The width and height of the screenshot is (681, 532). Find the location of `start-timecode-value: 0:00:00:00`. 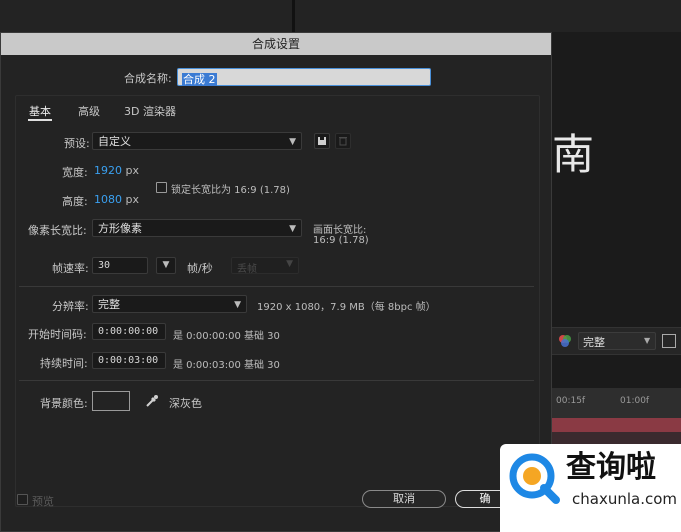

start-timecode-value: 0:00:00:00 is located at coordinates (128, 331).